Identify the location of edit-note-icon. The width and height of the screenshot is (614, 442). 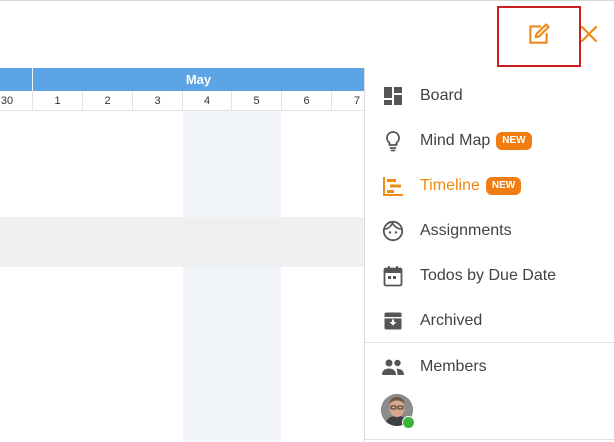
(539, 36).